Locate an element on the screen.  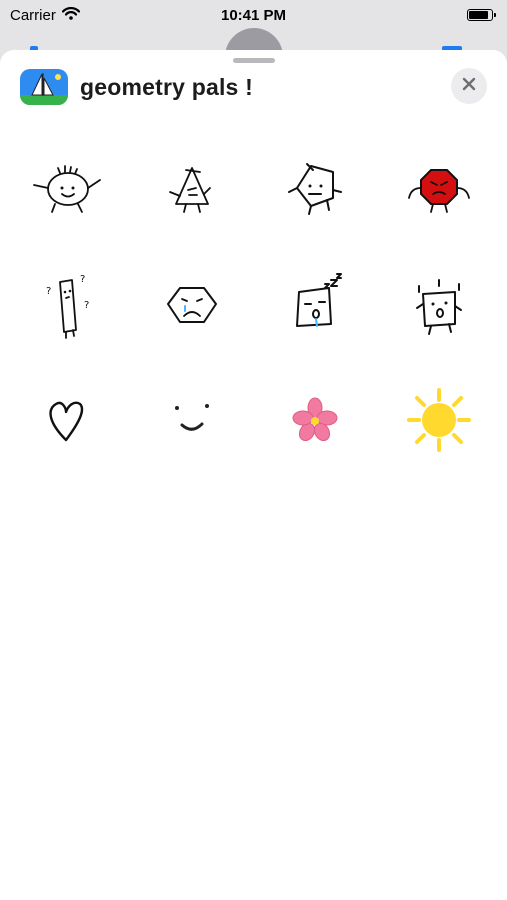
carrier-label: Carrier is located at coordinates (33, 15).